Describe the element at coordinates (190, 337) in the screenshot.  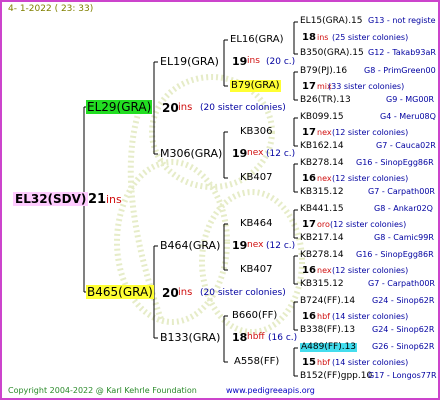
I see `gen2-queen-4: B133(GRA)` at that location.